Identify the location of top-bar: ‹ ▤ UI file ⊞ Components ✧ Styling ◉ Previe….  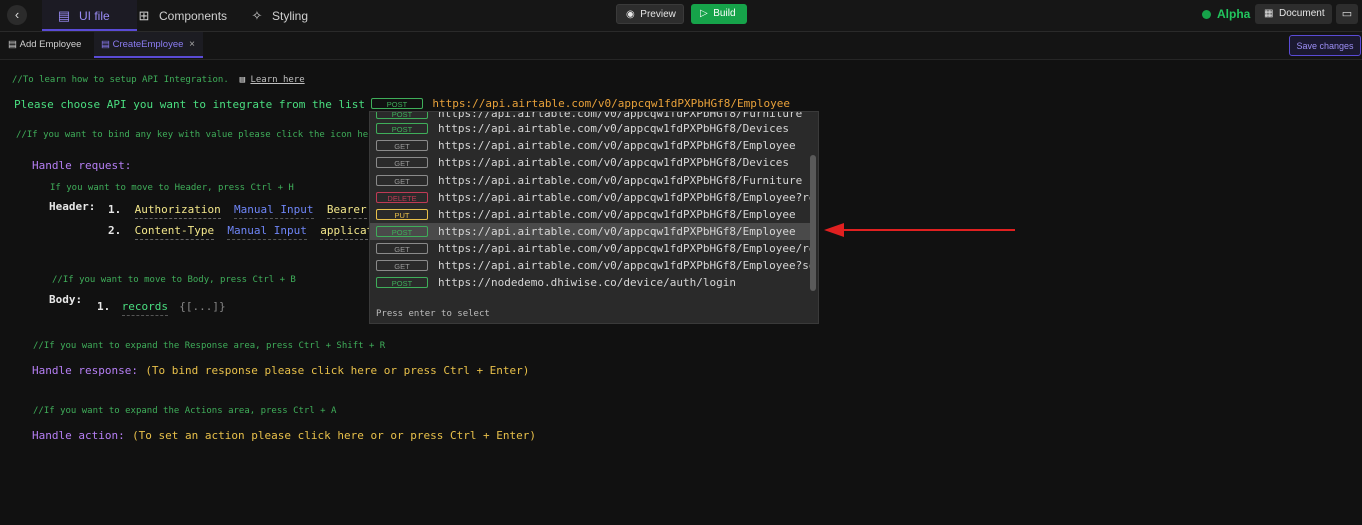
(681, 16).